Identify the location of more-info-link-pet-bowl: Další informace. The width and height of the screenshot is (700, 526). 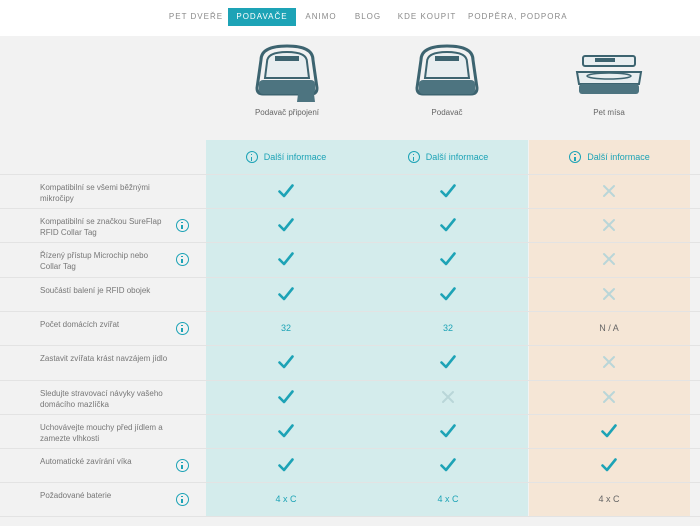
(609, 157).